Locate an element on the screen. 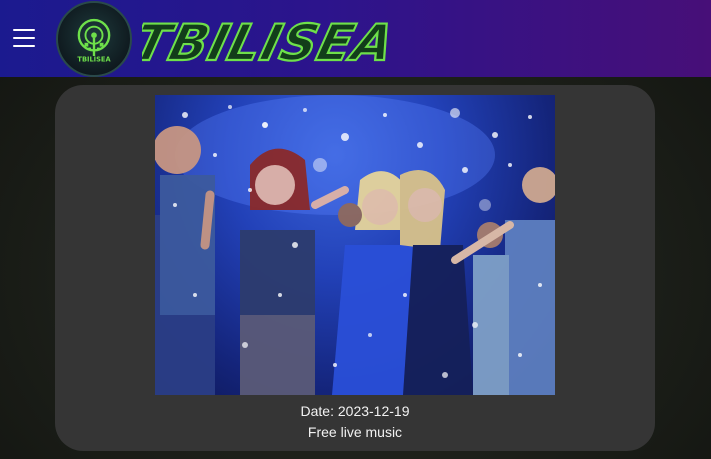 This screenshot has height=459, width=711. site-logo: TBILISEA is located at coordinates (94, 39).